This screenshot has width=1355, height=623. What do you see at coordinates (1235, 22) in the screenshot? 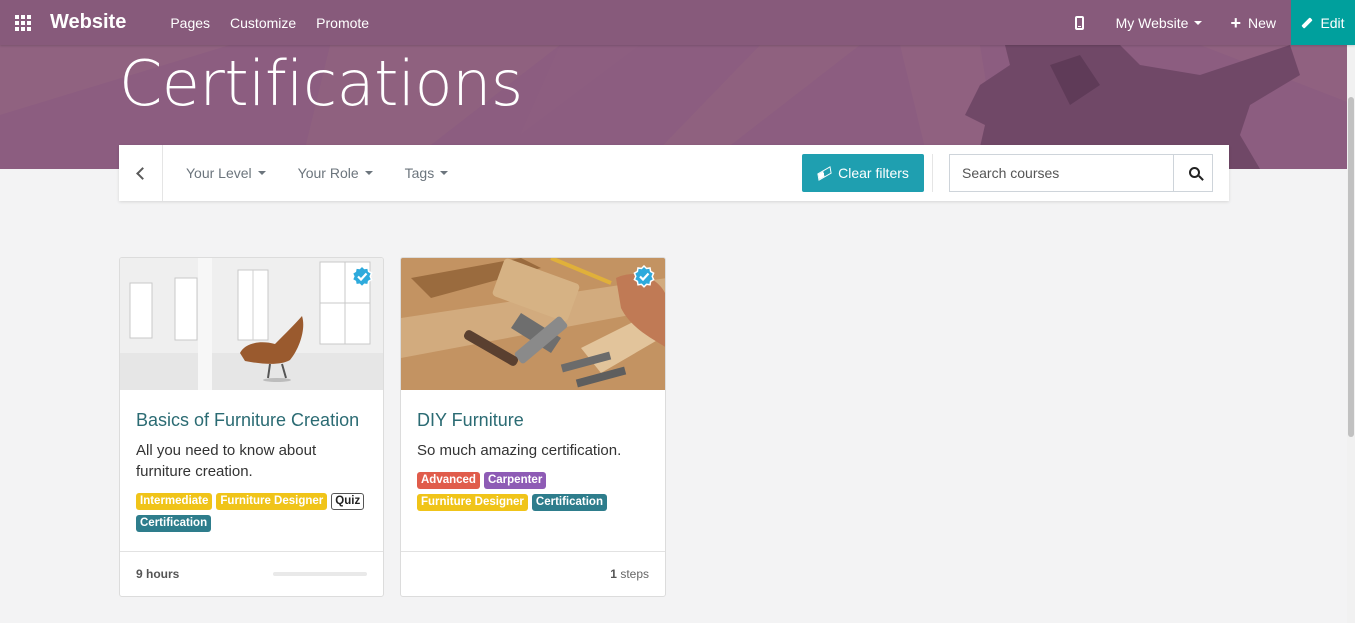
I see `plus-icon: +` at bounding box center [1235, 22].